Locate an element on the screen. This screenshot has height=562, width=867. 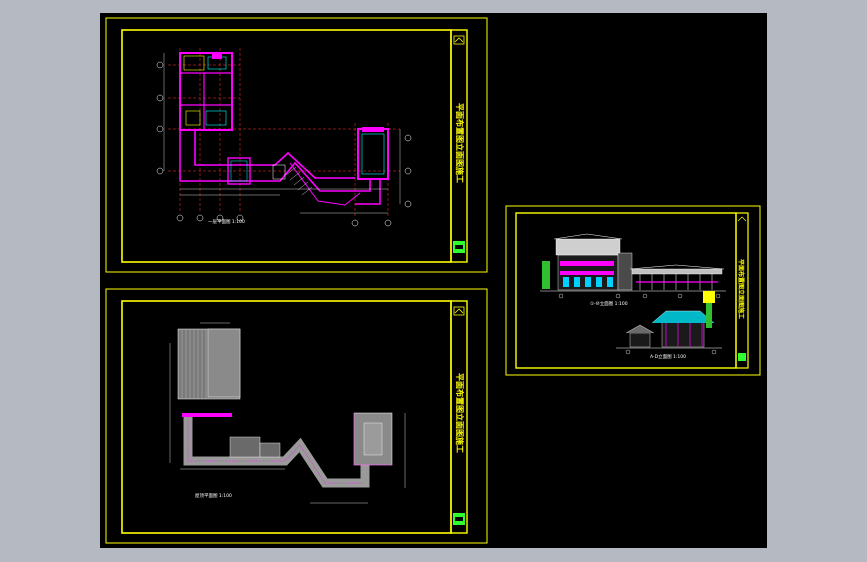
drawing-caption: 屋顶平面图 1:100 is located at coordinates (213, 496).